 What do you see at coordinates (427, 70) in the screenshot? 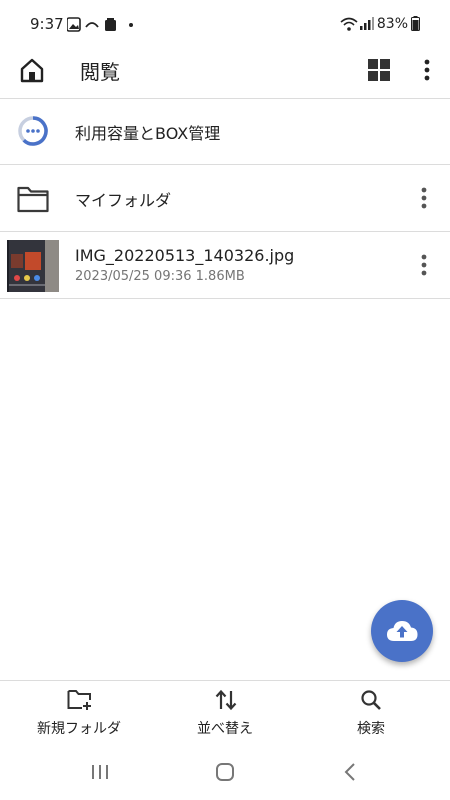
I see `more-vert-icon` at bounding box center [427, 70].